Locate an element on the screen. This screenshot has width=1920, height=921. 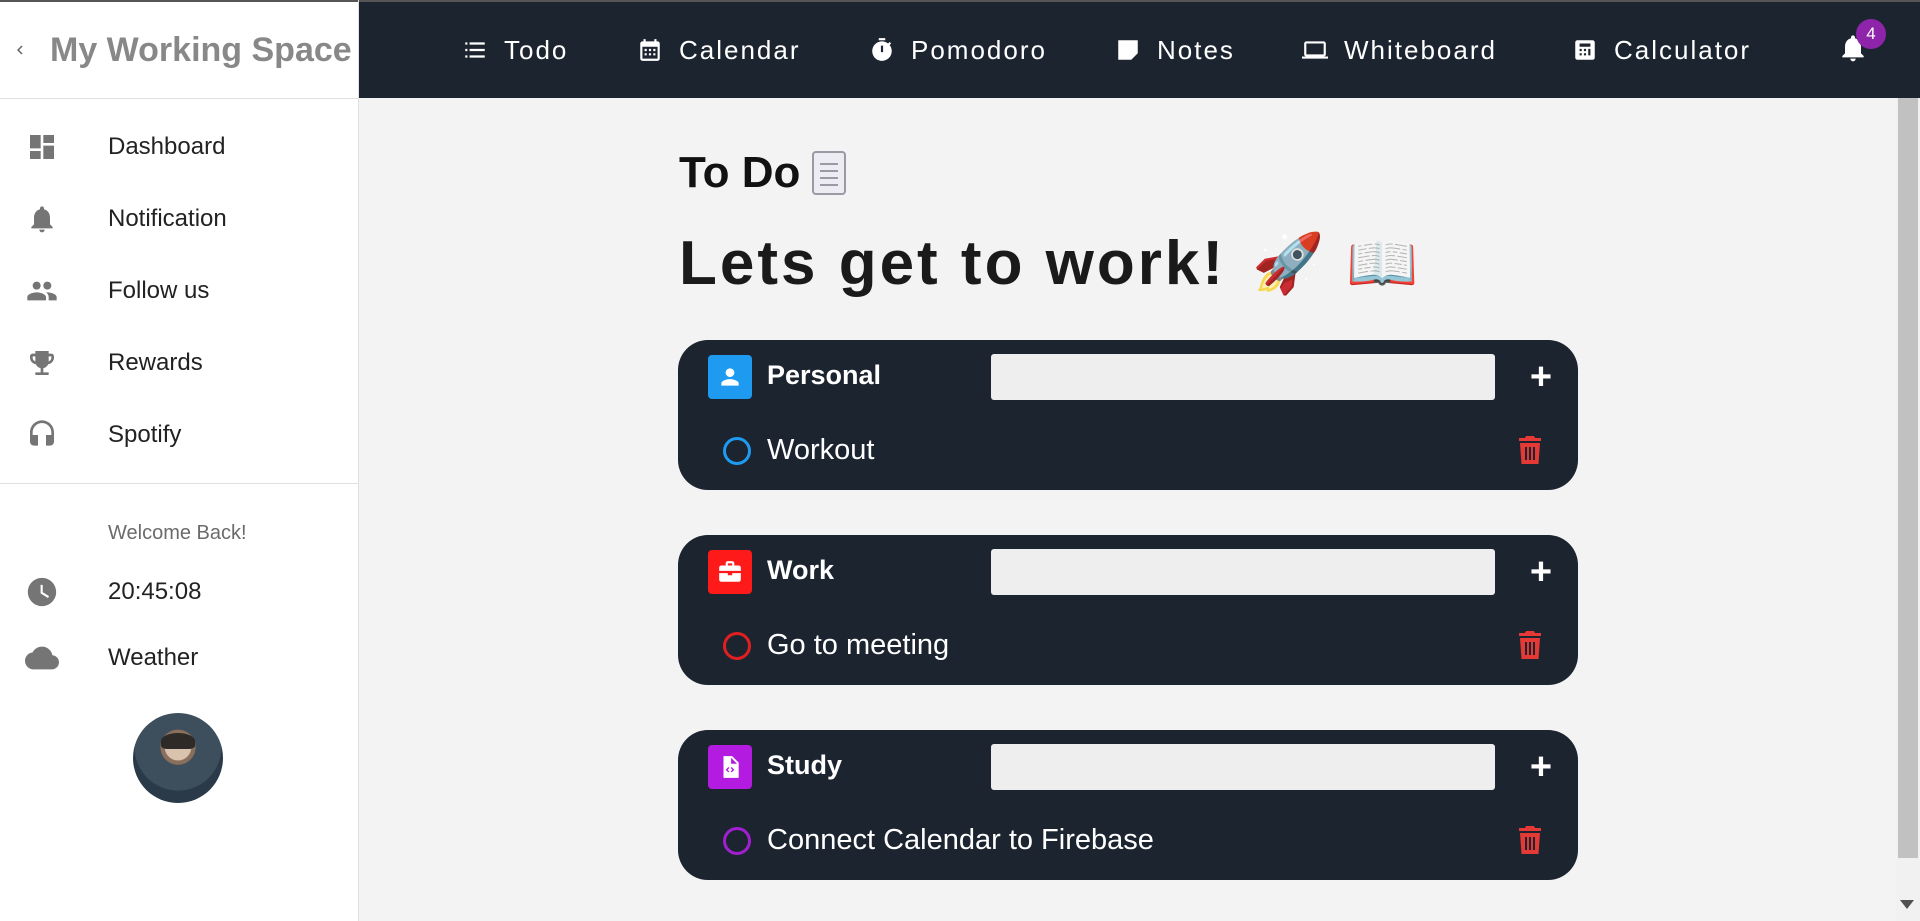
sidebar-nav: Dashboard Notification Follow us Rewards is located at coordinates (179, 291).